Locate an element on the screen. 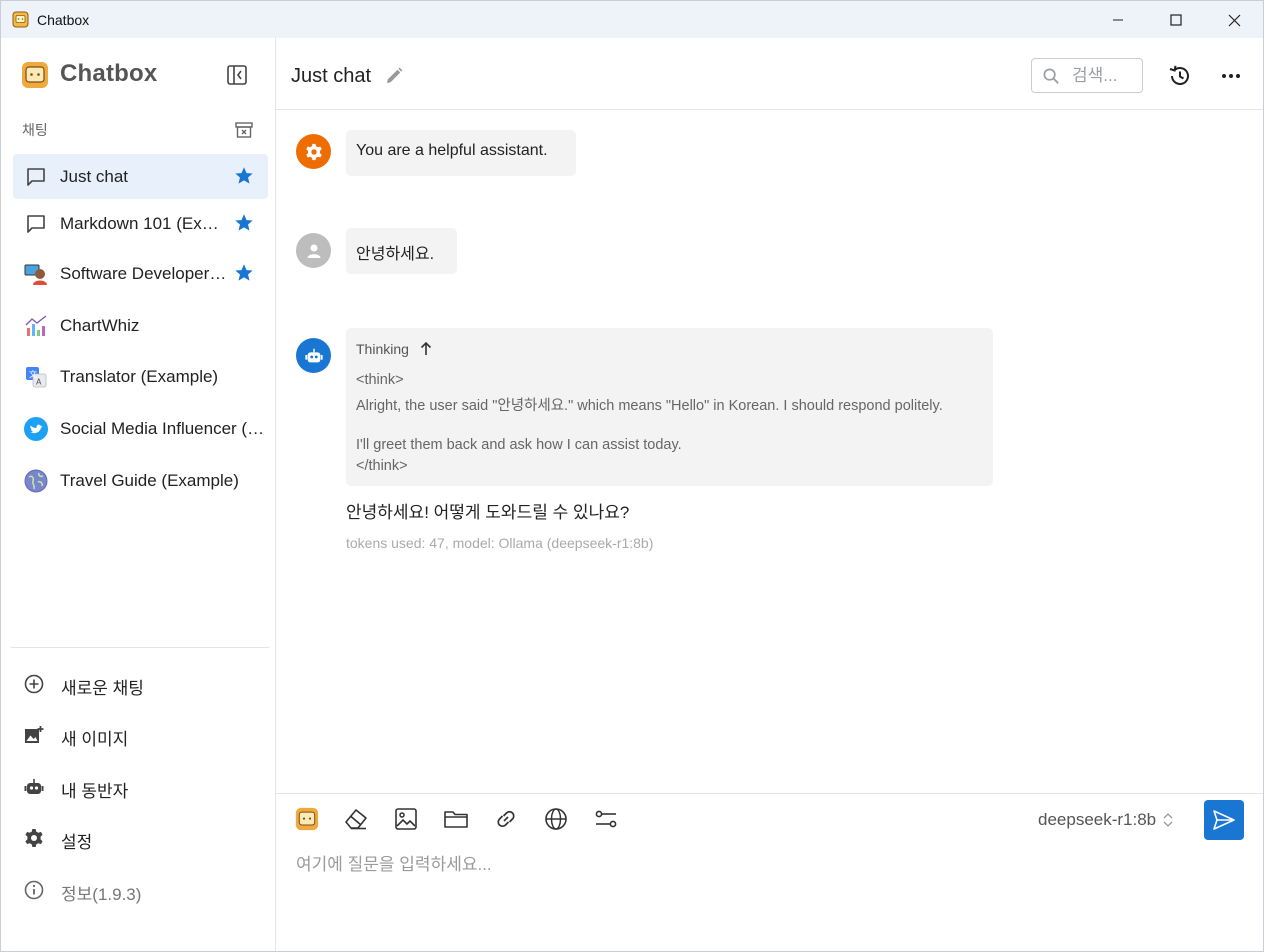  thinking-toggle-label: Thinking is located at coordinates (382, 349).